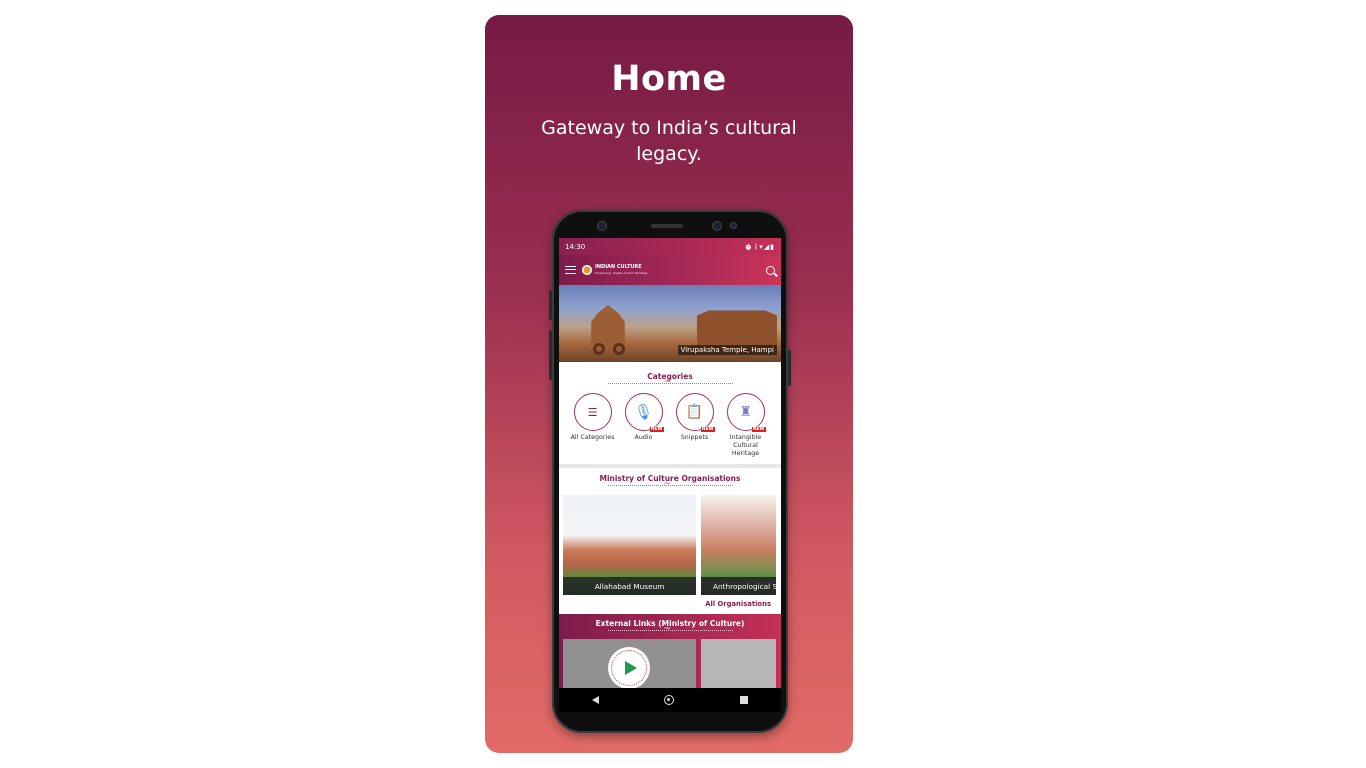 The image size is (1366, 768). What do you see at coordinates (770, 270) in the screenshot?
I see `search-icon` at bounding box center [770, 270].